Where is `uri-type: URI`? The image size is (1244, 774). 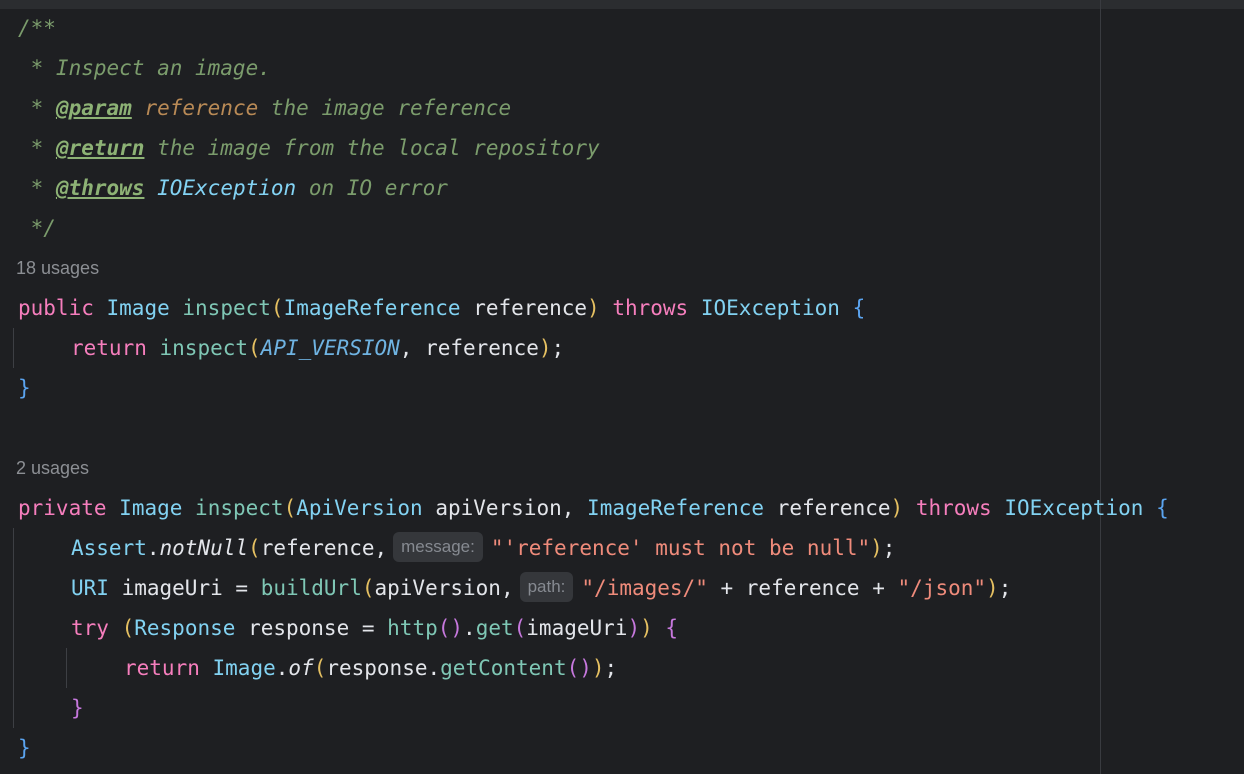 uri-type: URI is located at coordinates (90, 588).